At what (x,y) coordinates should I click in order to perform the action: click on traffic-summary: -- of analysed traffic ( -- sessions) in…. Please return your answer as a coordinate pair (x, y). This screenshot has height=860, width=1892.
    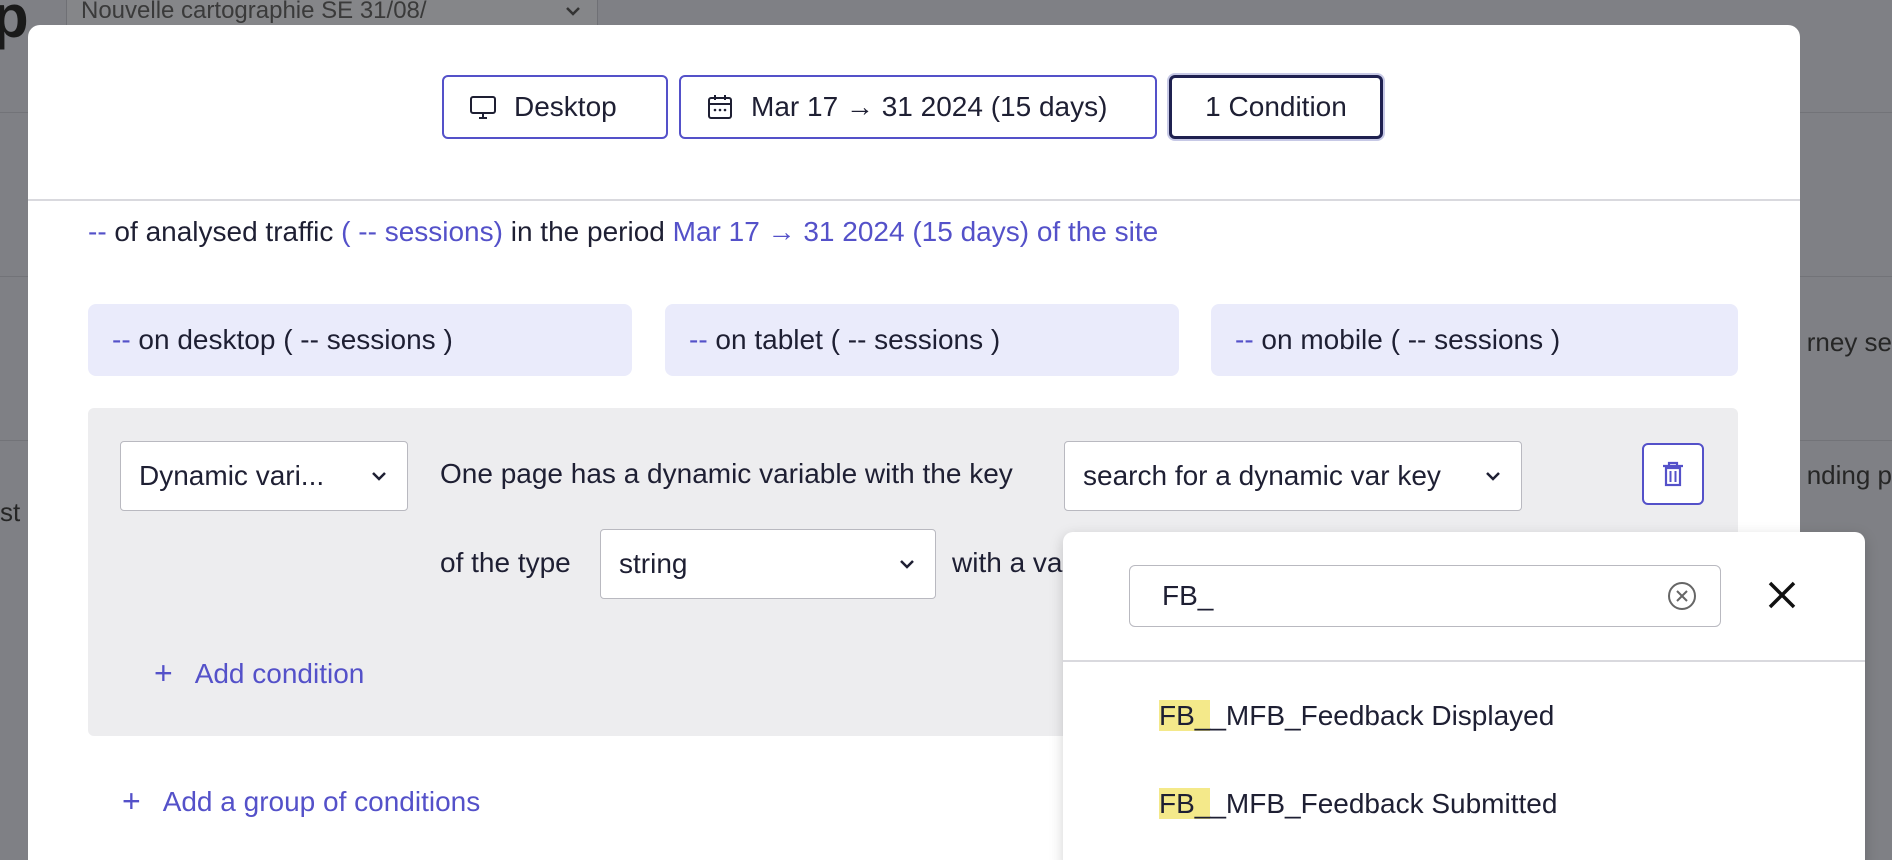
    Looking at the image, I should click on (623, 232).